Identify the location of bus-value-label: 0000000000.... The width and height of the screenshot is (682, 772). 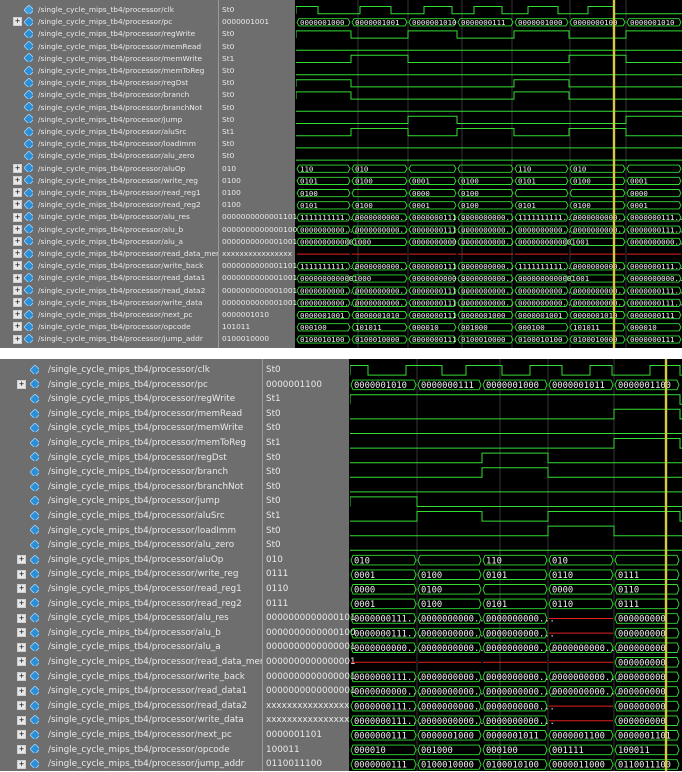
(455, 620).